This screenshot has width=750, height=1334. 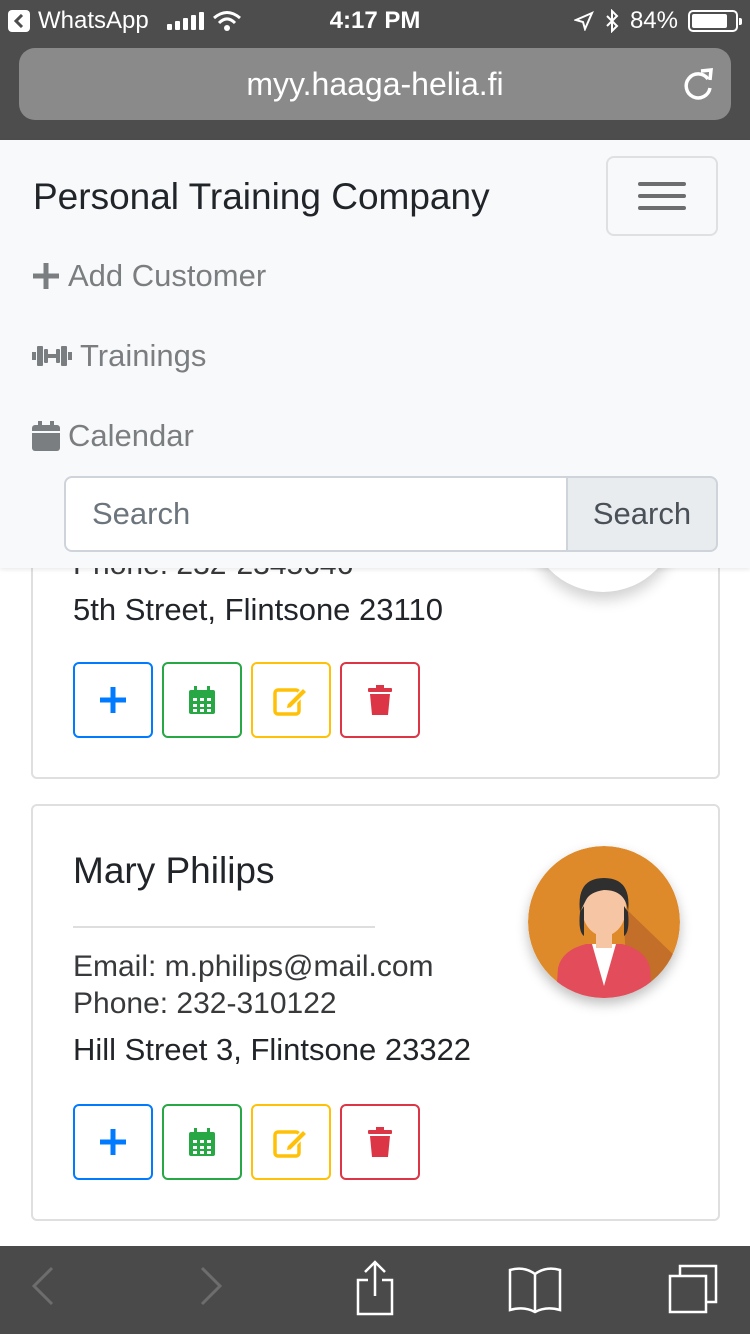 What do you see at coordinates (211, 1286) in the screenshot?
I see `forward-arrow-icon` at bounding box center [211, 1286].